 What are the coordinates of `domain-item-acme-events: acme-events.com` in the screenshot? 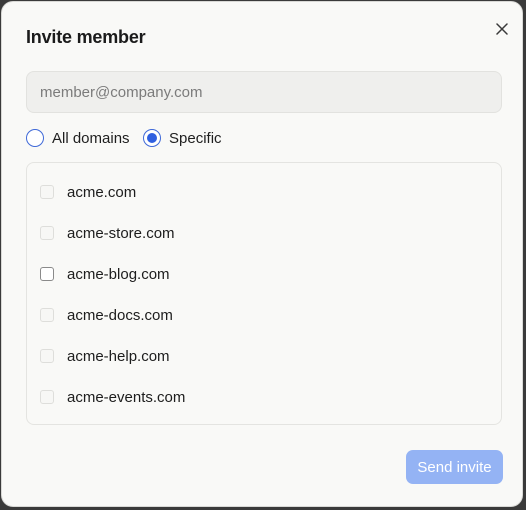 It's located at (112, 397).